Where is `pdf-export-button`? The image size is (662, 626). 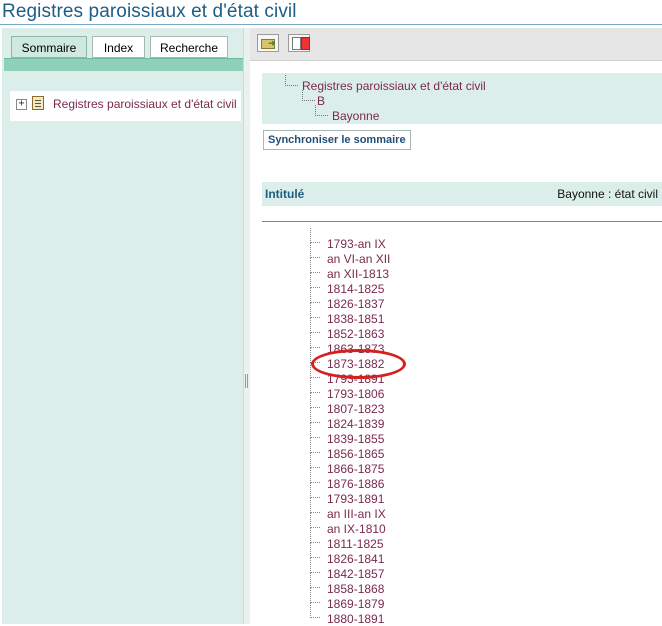
pdf-export-button is located at coordinates (299, 43).